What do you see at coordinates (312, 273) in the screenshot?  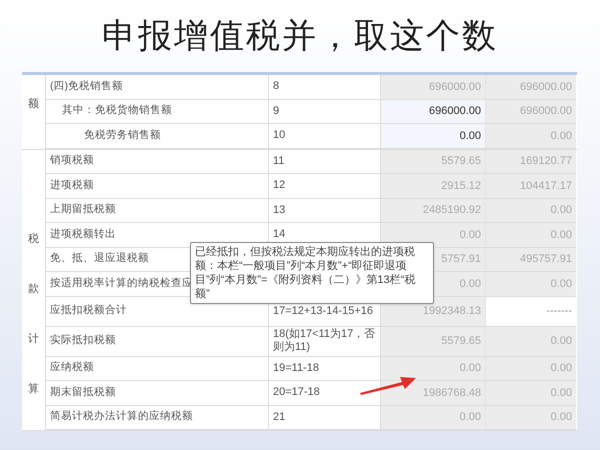 I see `tooltip: 已经抵扣，但按税法规定本期应转出的进项税额：本栏“一般项目”列“本月数”+“即征即退项目”列“本月数”=《附列资料（二）》第13栏“税额”` at bounding box center [312, 273].